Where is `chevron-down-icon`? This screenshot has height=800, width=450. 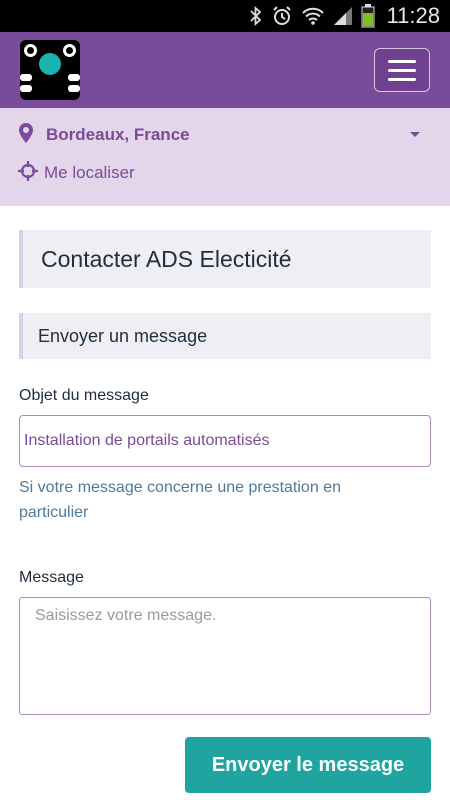
chevron-down-icon is located at coordinates (415, 134).